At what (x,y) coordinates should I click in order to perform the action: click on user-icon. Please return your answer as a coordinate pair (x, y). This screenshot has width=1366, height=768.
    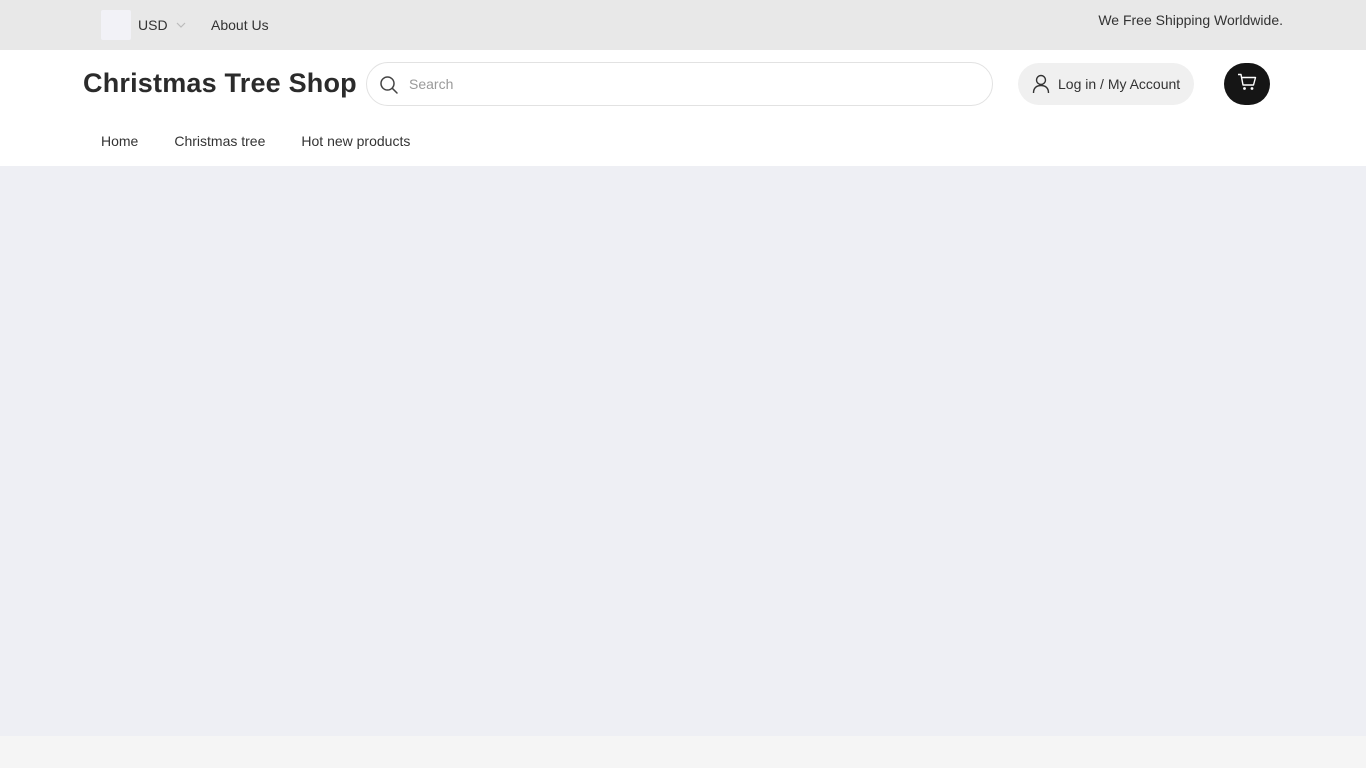
    Looking at the image, I should click on (1041, 84).